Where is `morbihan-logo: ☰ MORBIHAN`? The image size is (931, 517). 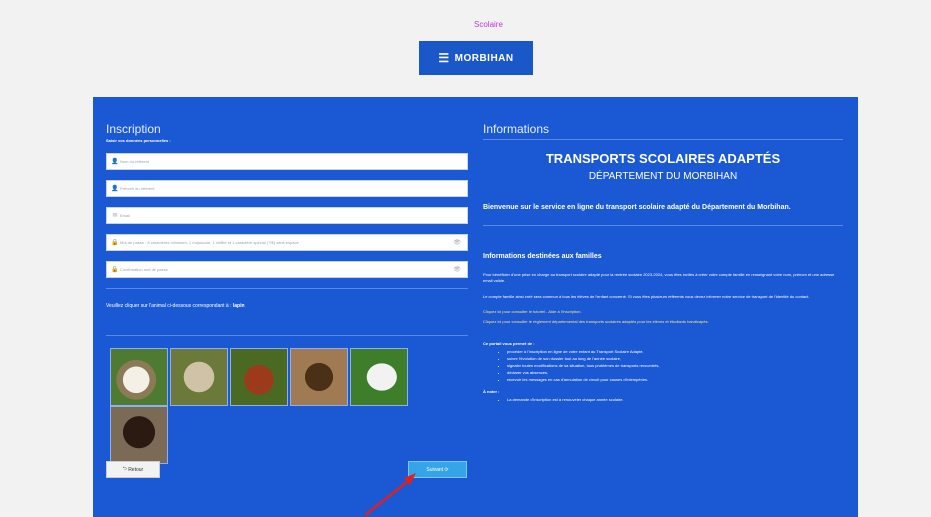 morbihan-logo: ☰ MORBIHAN is located at coordinates (476, 58).